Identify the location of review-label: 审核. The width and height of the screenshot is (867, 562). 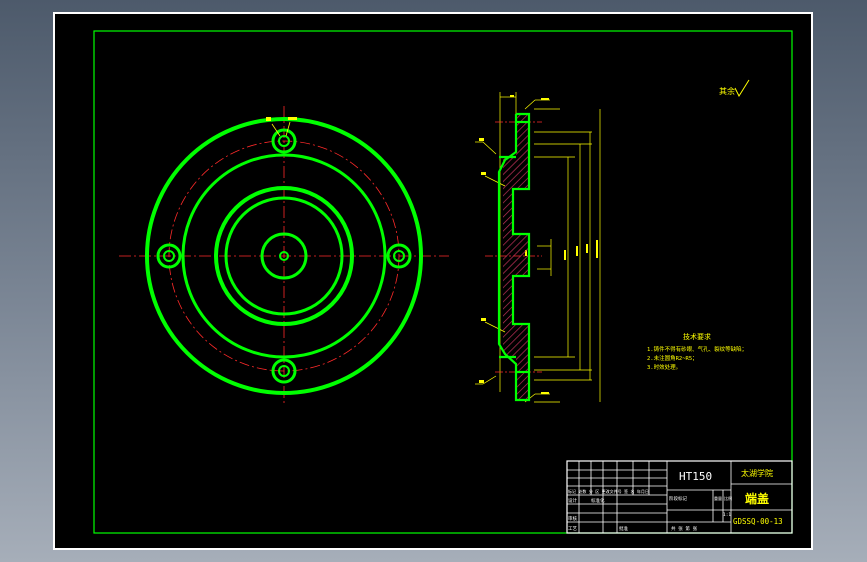
(572, 518).